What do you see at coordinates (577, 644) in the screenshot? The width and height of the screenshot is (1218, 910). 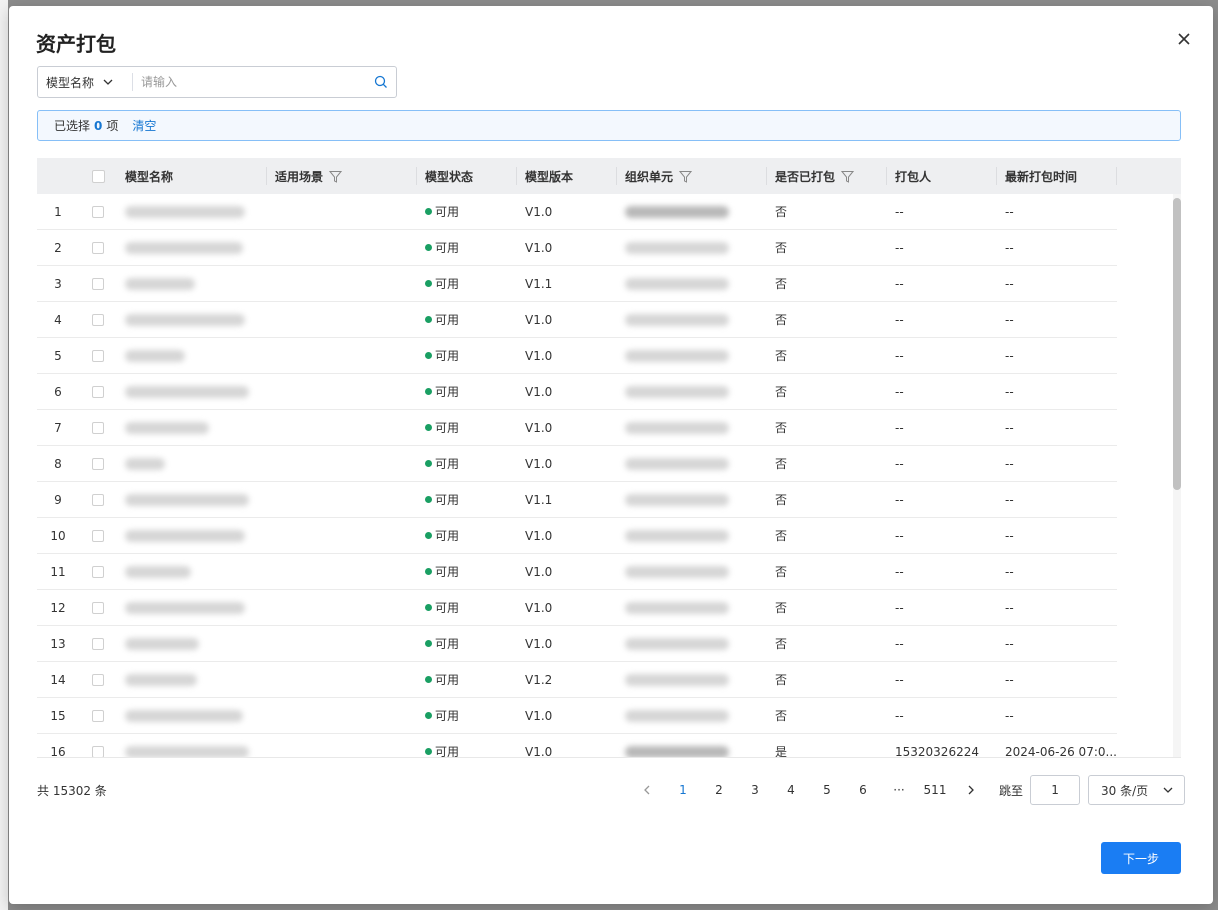 I see `table-row: 13 可用 V1.0 否 -- --` at bounding box center [577, 644].